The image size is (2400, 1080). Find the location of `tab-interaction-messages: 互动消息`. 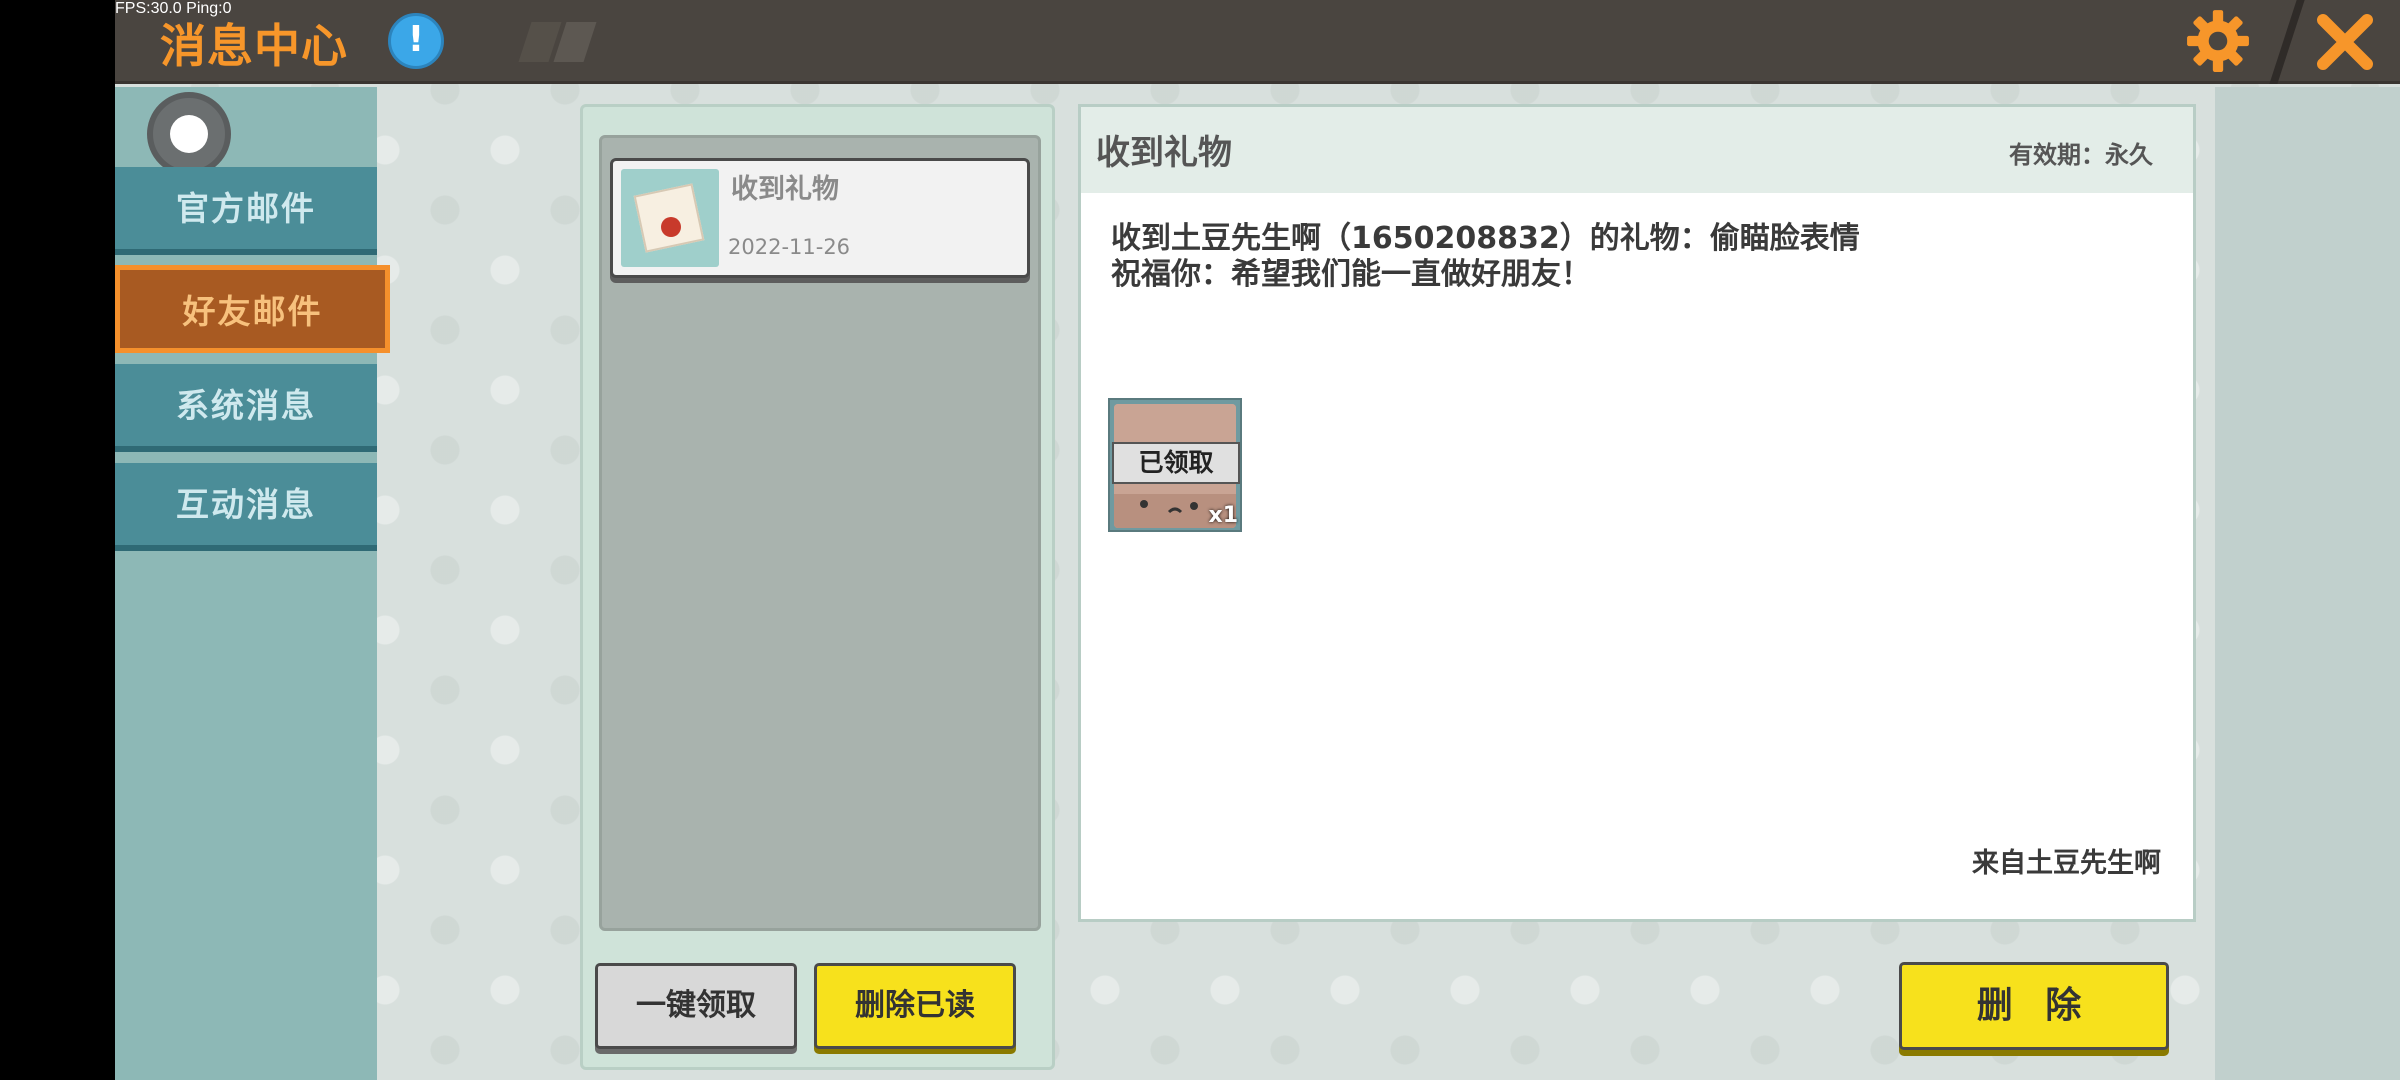

tab-interaction-messages: 互动消息 is located at coordinates (246, 507).